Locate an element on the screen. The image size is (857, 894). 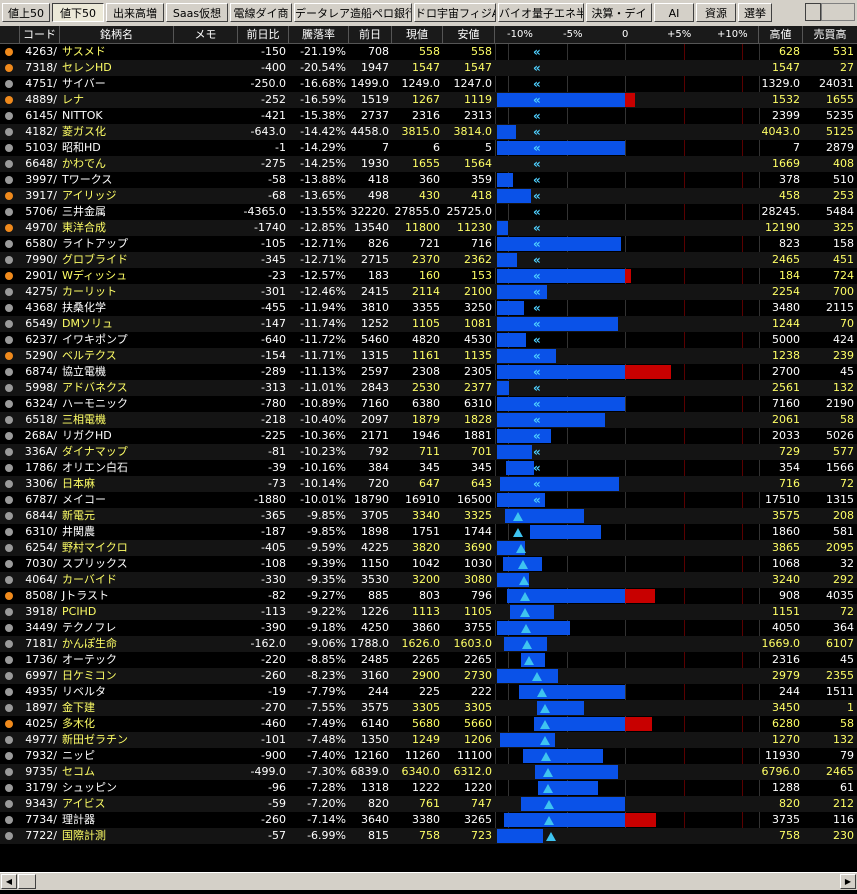
table-row: 6310/井関農 -187 -9.85% 1898 1751 1744 1860 581 is located at coordinates (428, 532).